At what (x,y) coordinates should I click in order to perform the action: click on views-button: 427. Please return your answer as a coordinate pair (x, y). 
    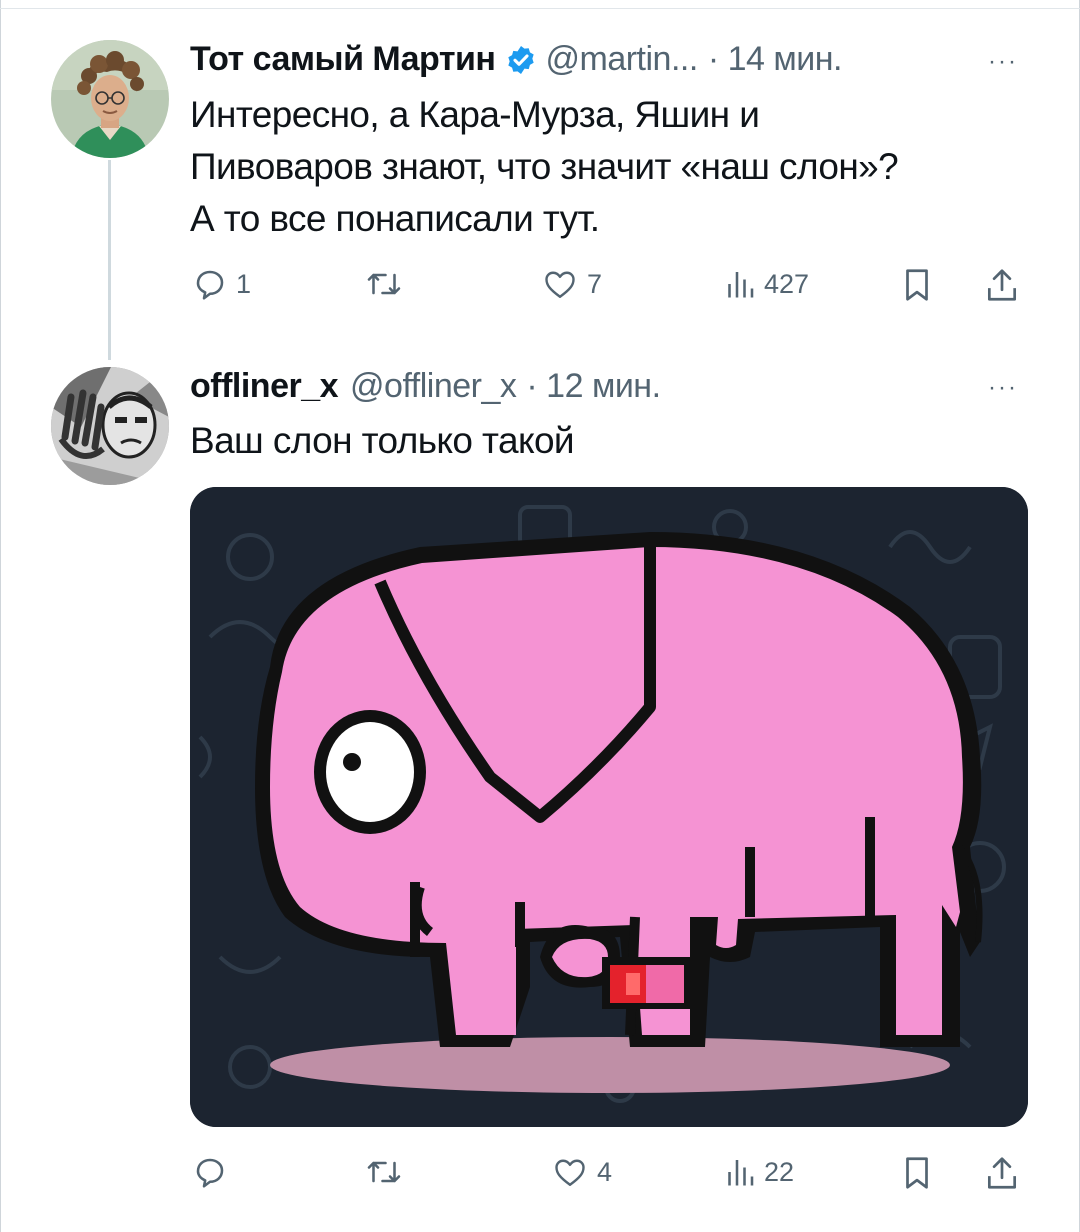
    Looking at the image, I should click on (766, 284).